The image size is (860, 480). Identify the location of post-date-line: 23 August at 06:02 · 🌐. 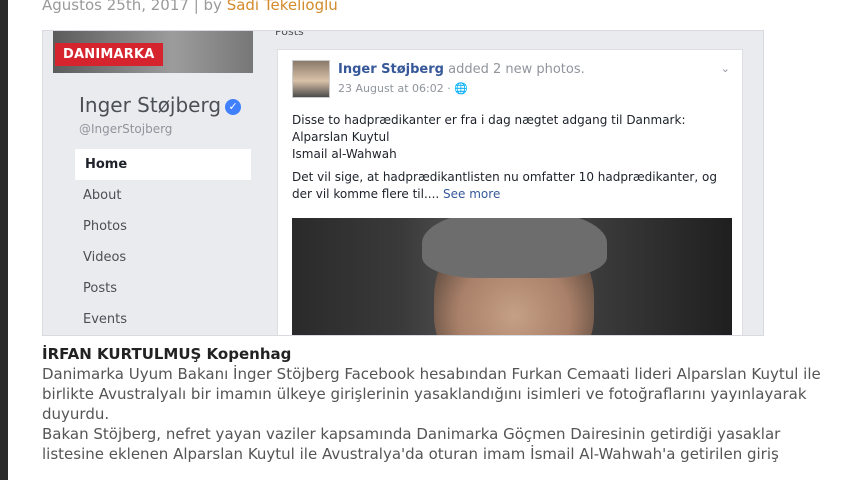
(403, 88).